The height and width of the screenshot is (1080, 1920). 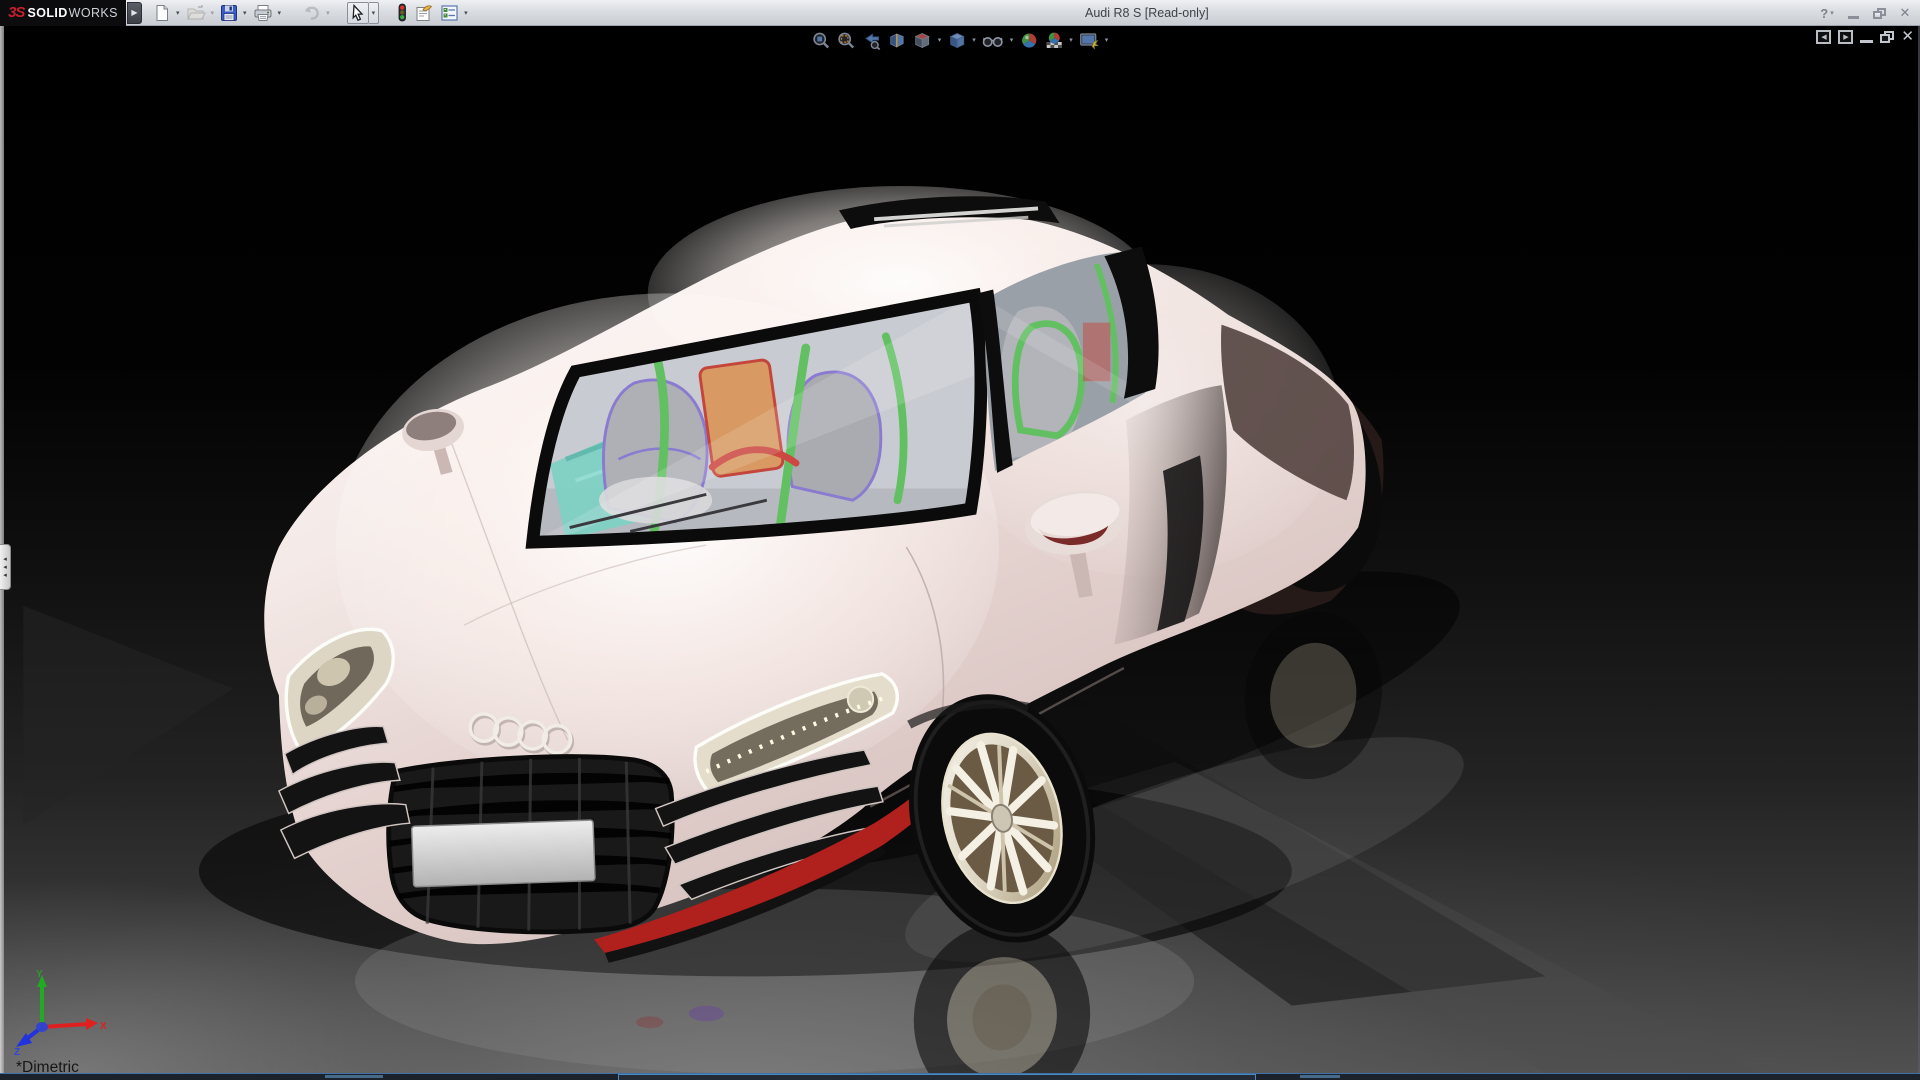 I want to click on zoom-to-fit-button, so click(x=821, y=40).